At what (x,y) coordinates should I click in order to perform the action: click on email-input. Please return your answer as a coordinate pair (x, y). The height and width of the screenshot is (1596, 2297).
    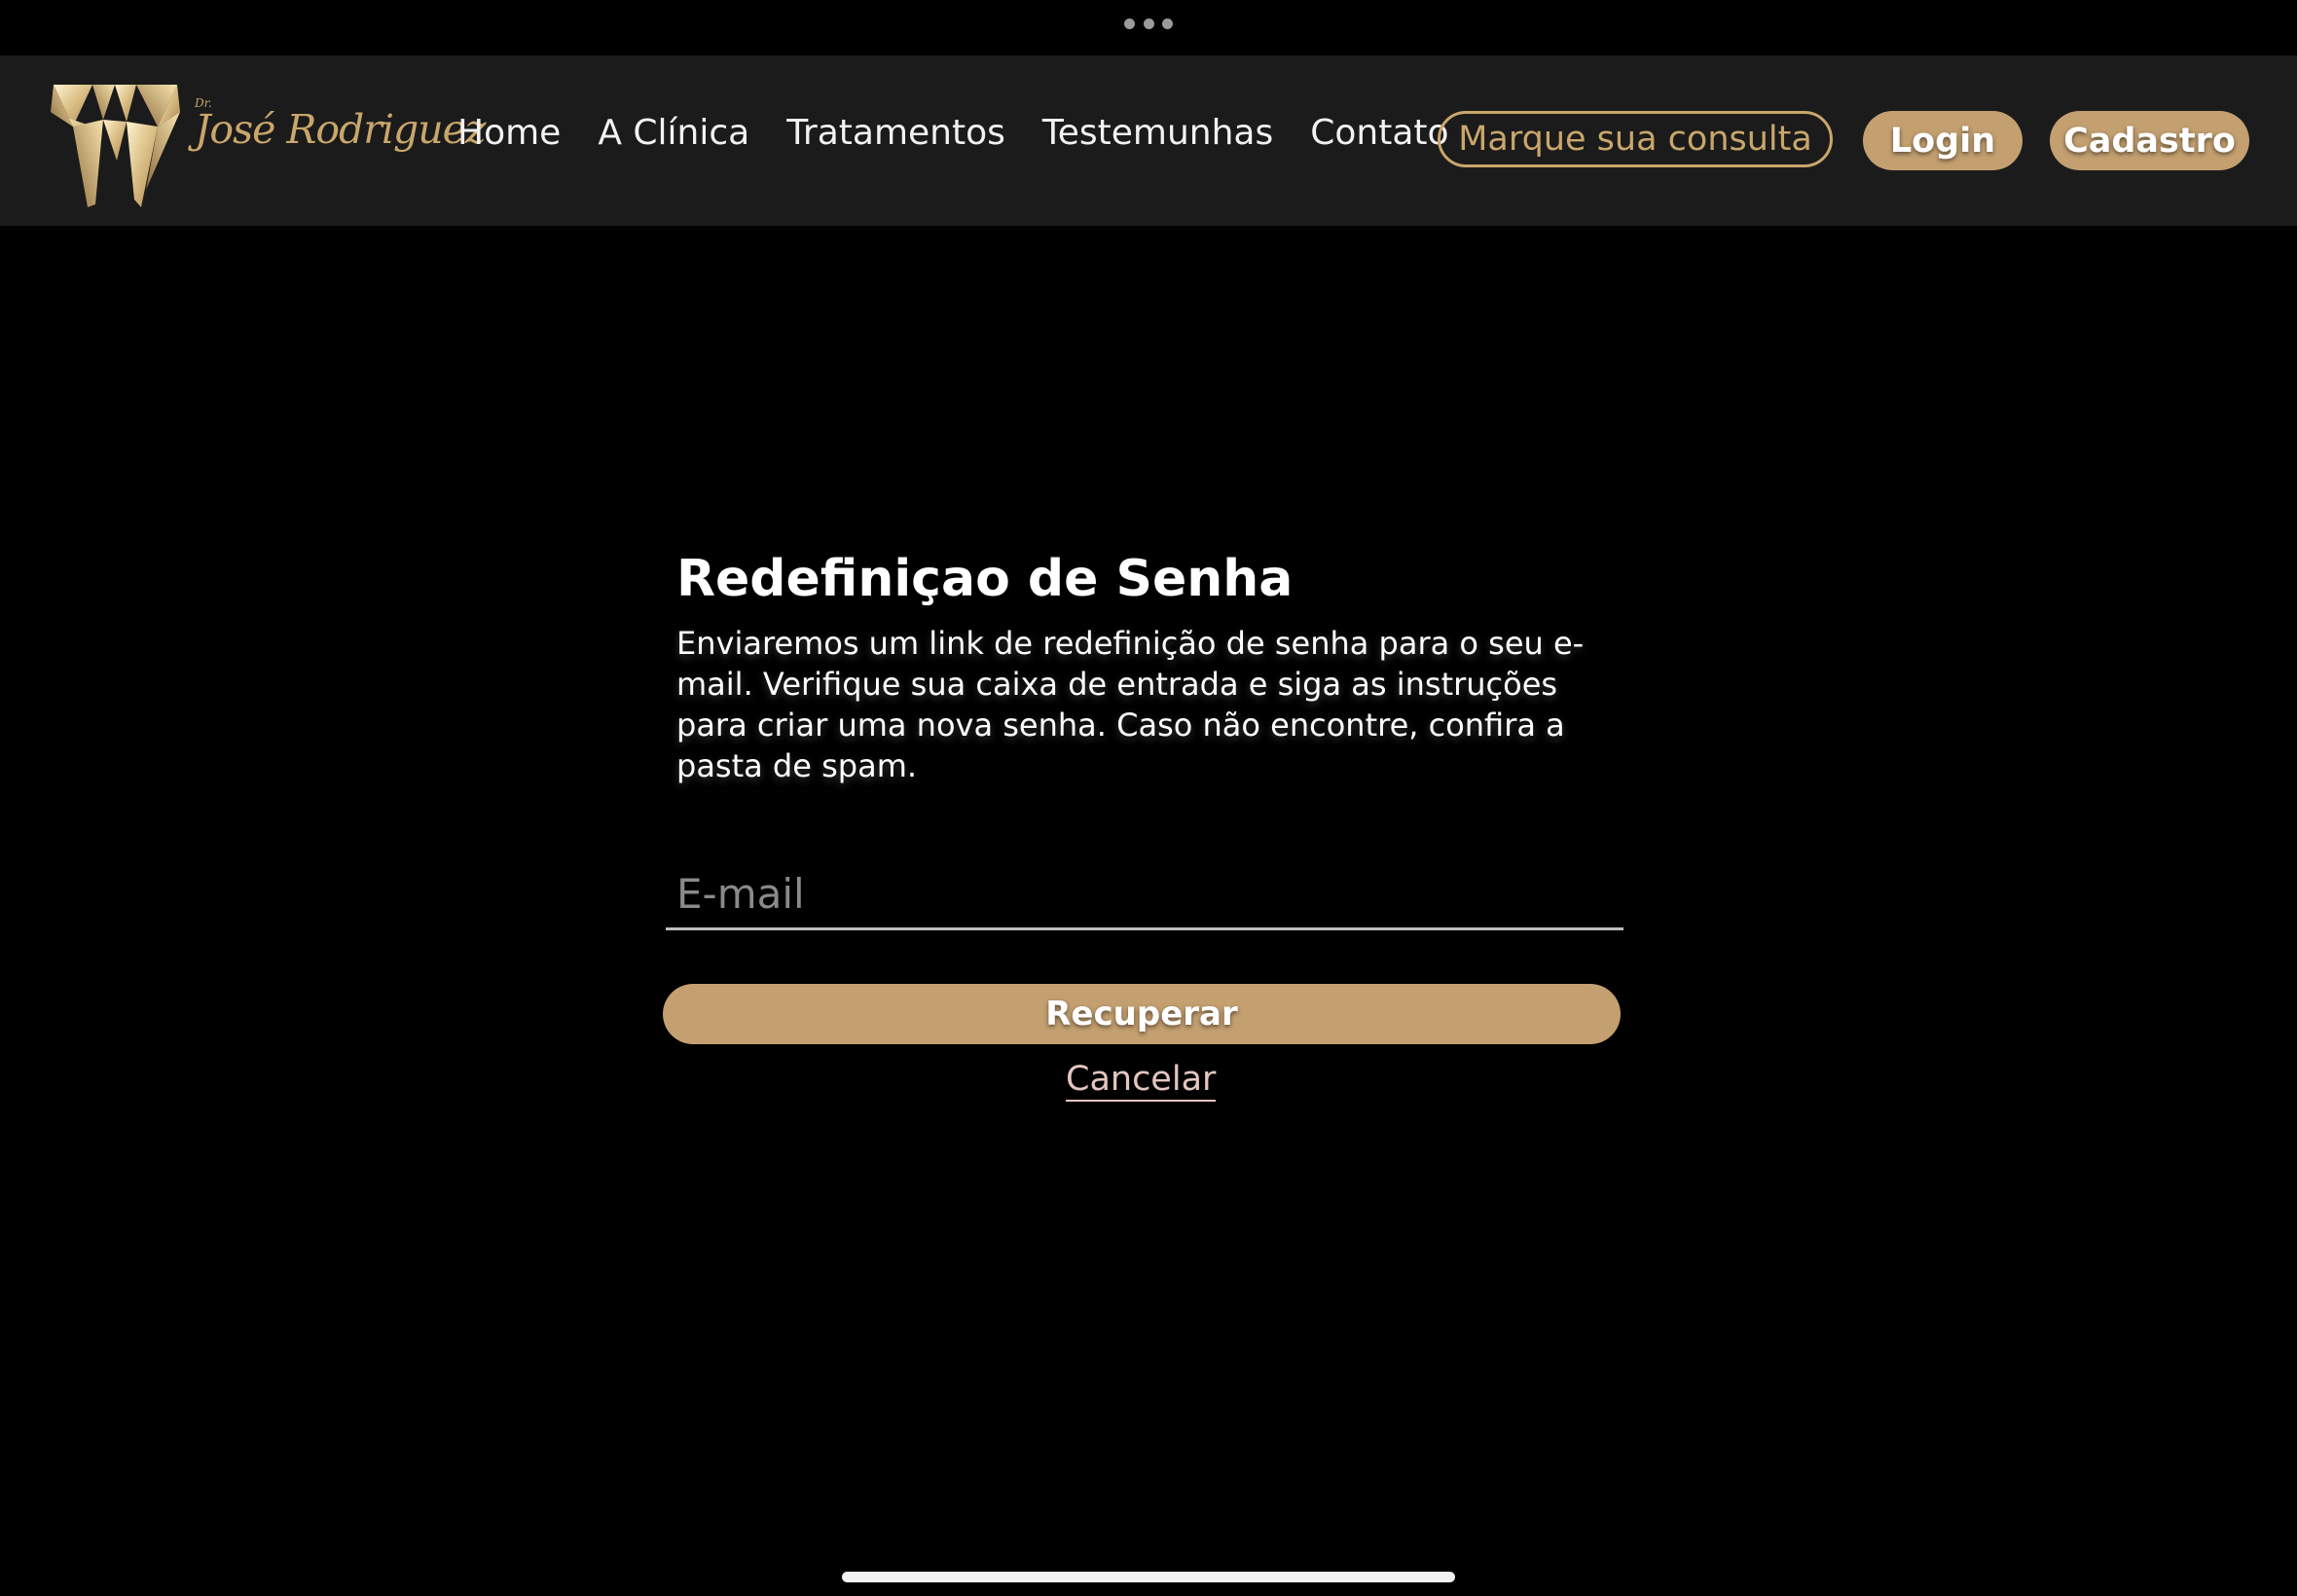
    Looking at the image, I should click on (1143, 893).